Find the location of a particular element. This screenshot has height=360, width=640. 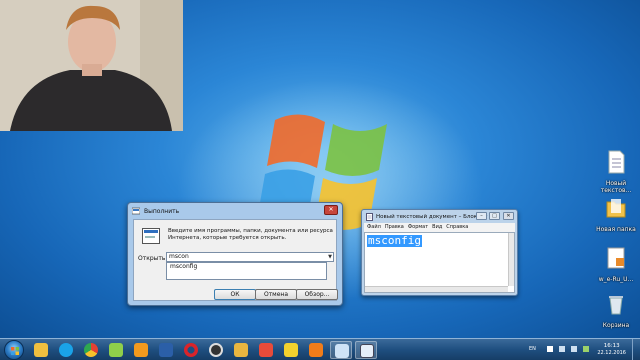

language-indicator: EN is located at coordinates (532, 349).